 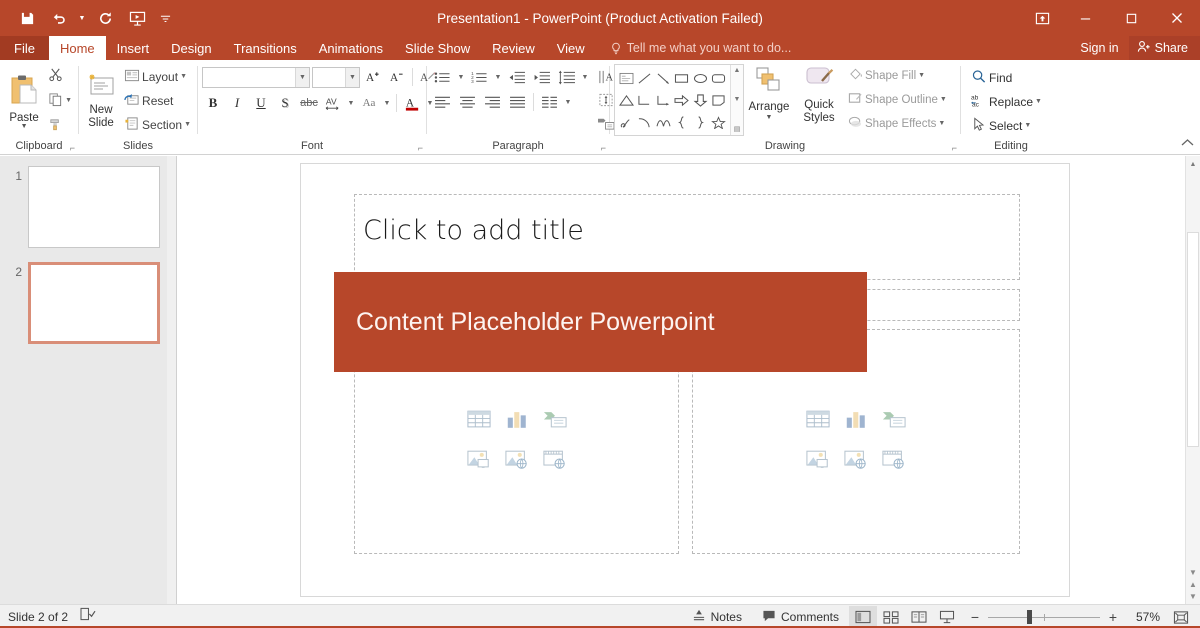 What do you see at coordinates (479, 77) in the screenshot?
I see `numbering-button: 123` at bounding box center [479, 77].